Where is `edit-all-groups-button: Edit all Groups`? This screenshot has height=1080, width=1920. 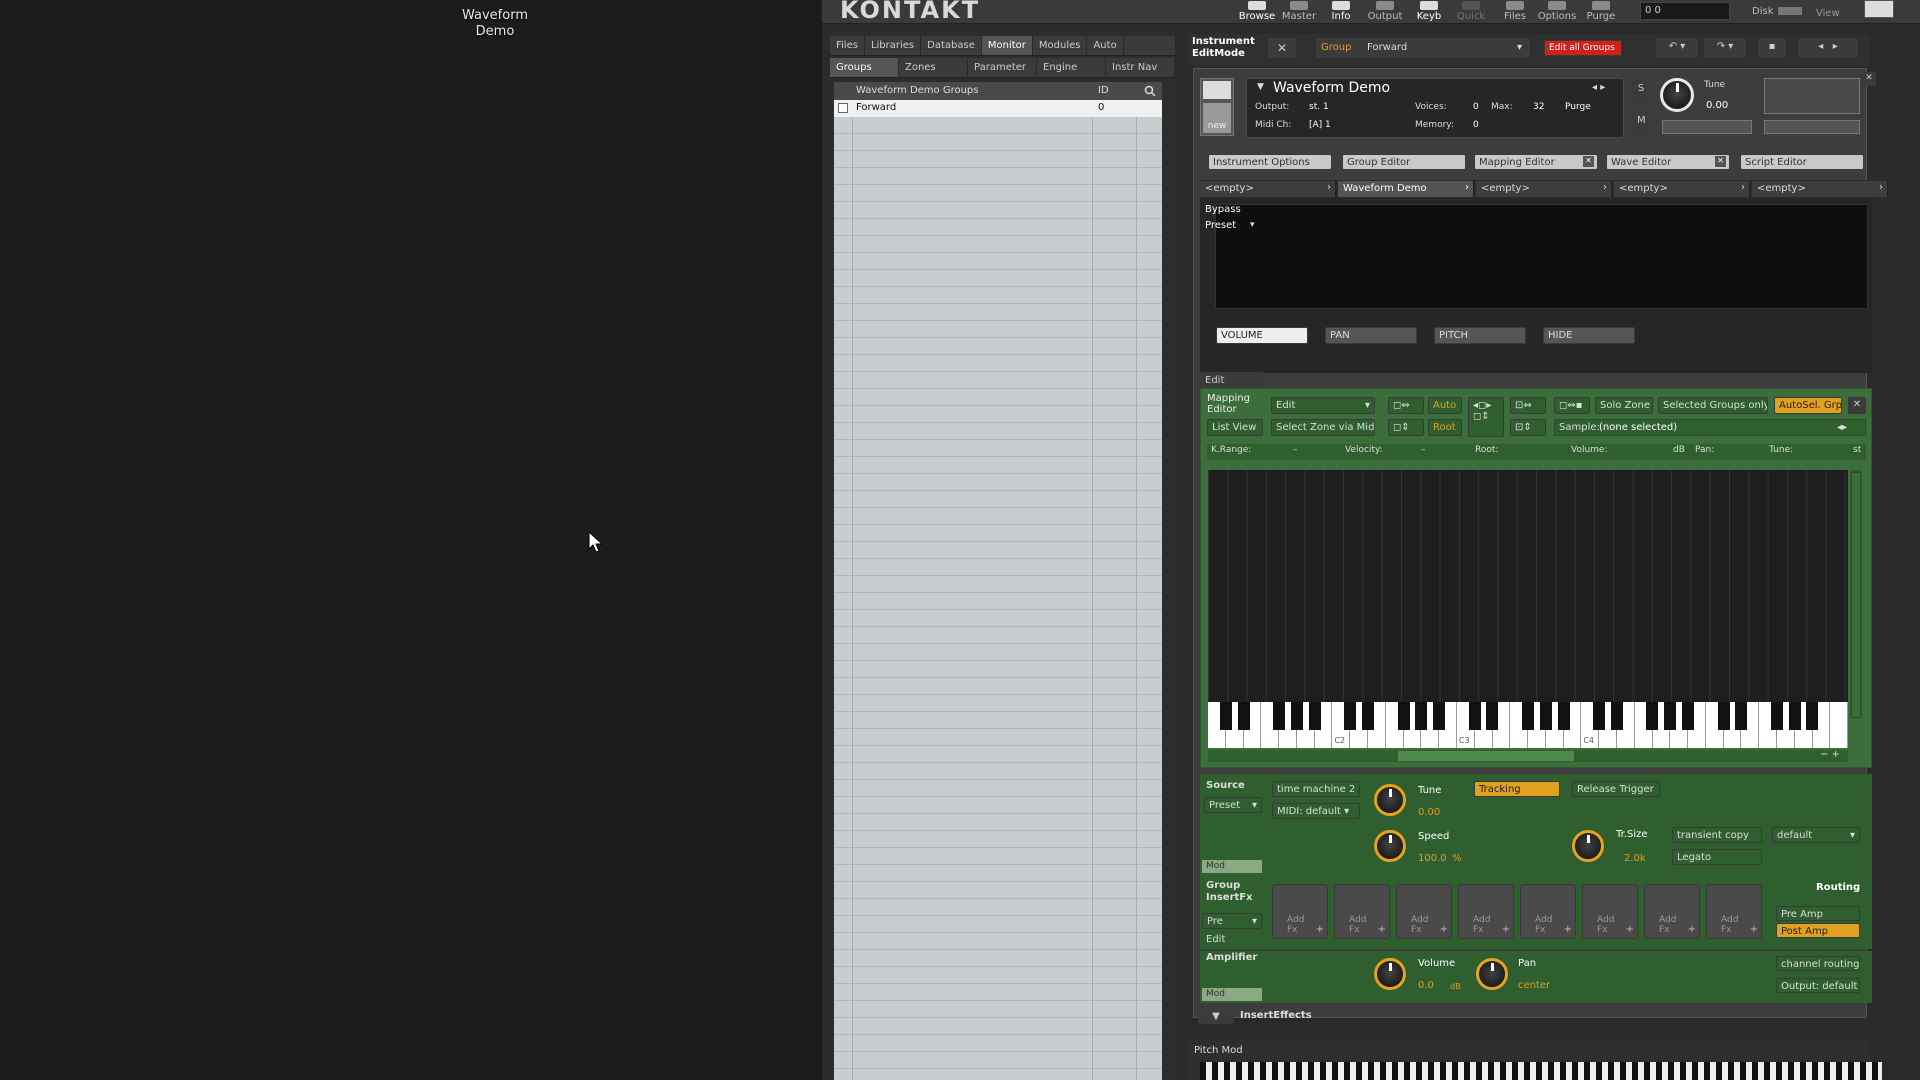 edit-all-groups-button: Edit all Groups is located at coordinates (1583, 48).